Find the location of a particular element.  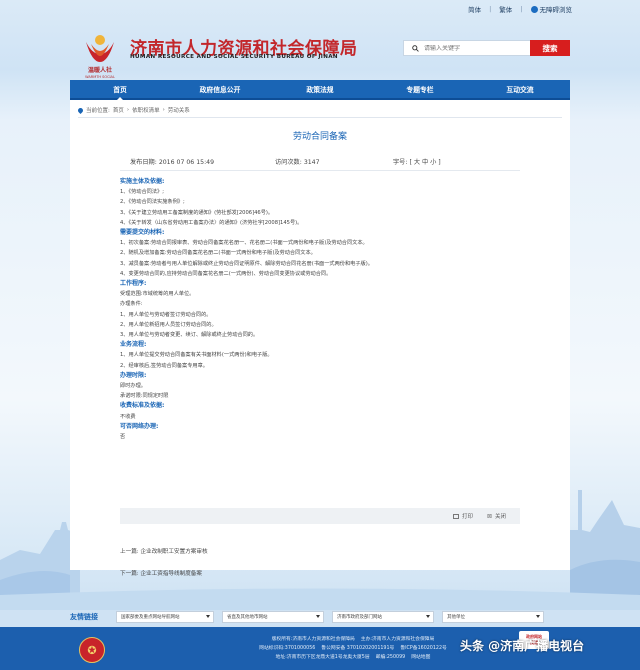

section-heading: 需要提交的材料: is located at coordinates (142, 233).